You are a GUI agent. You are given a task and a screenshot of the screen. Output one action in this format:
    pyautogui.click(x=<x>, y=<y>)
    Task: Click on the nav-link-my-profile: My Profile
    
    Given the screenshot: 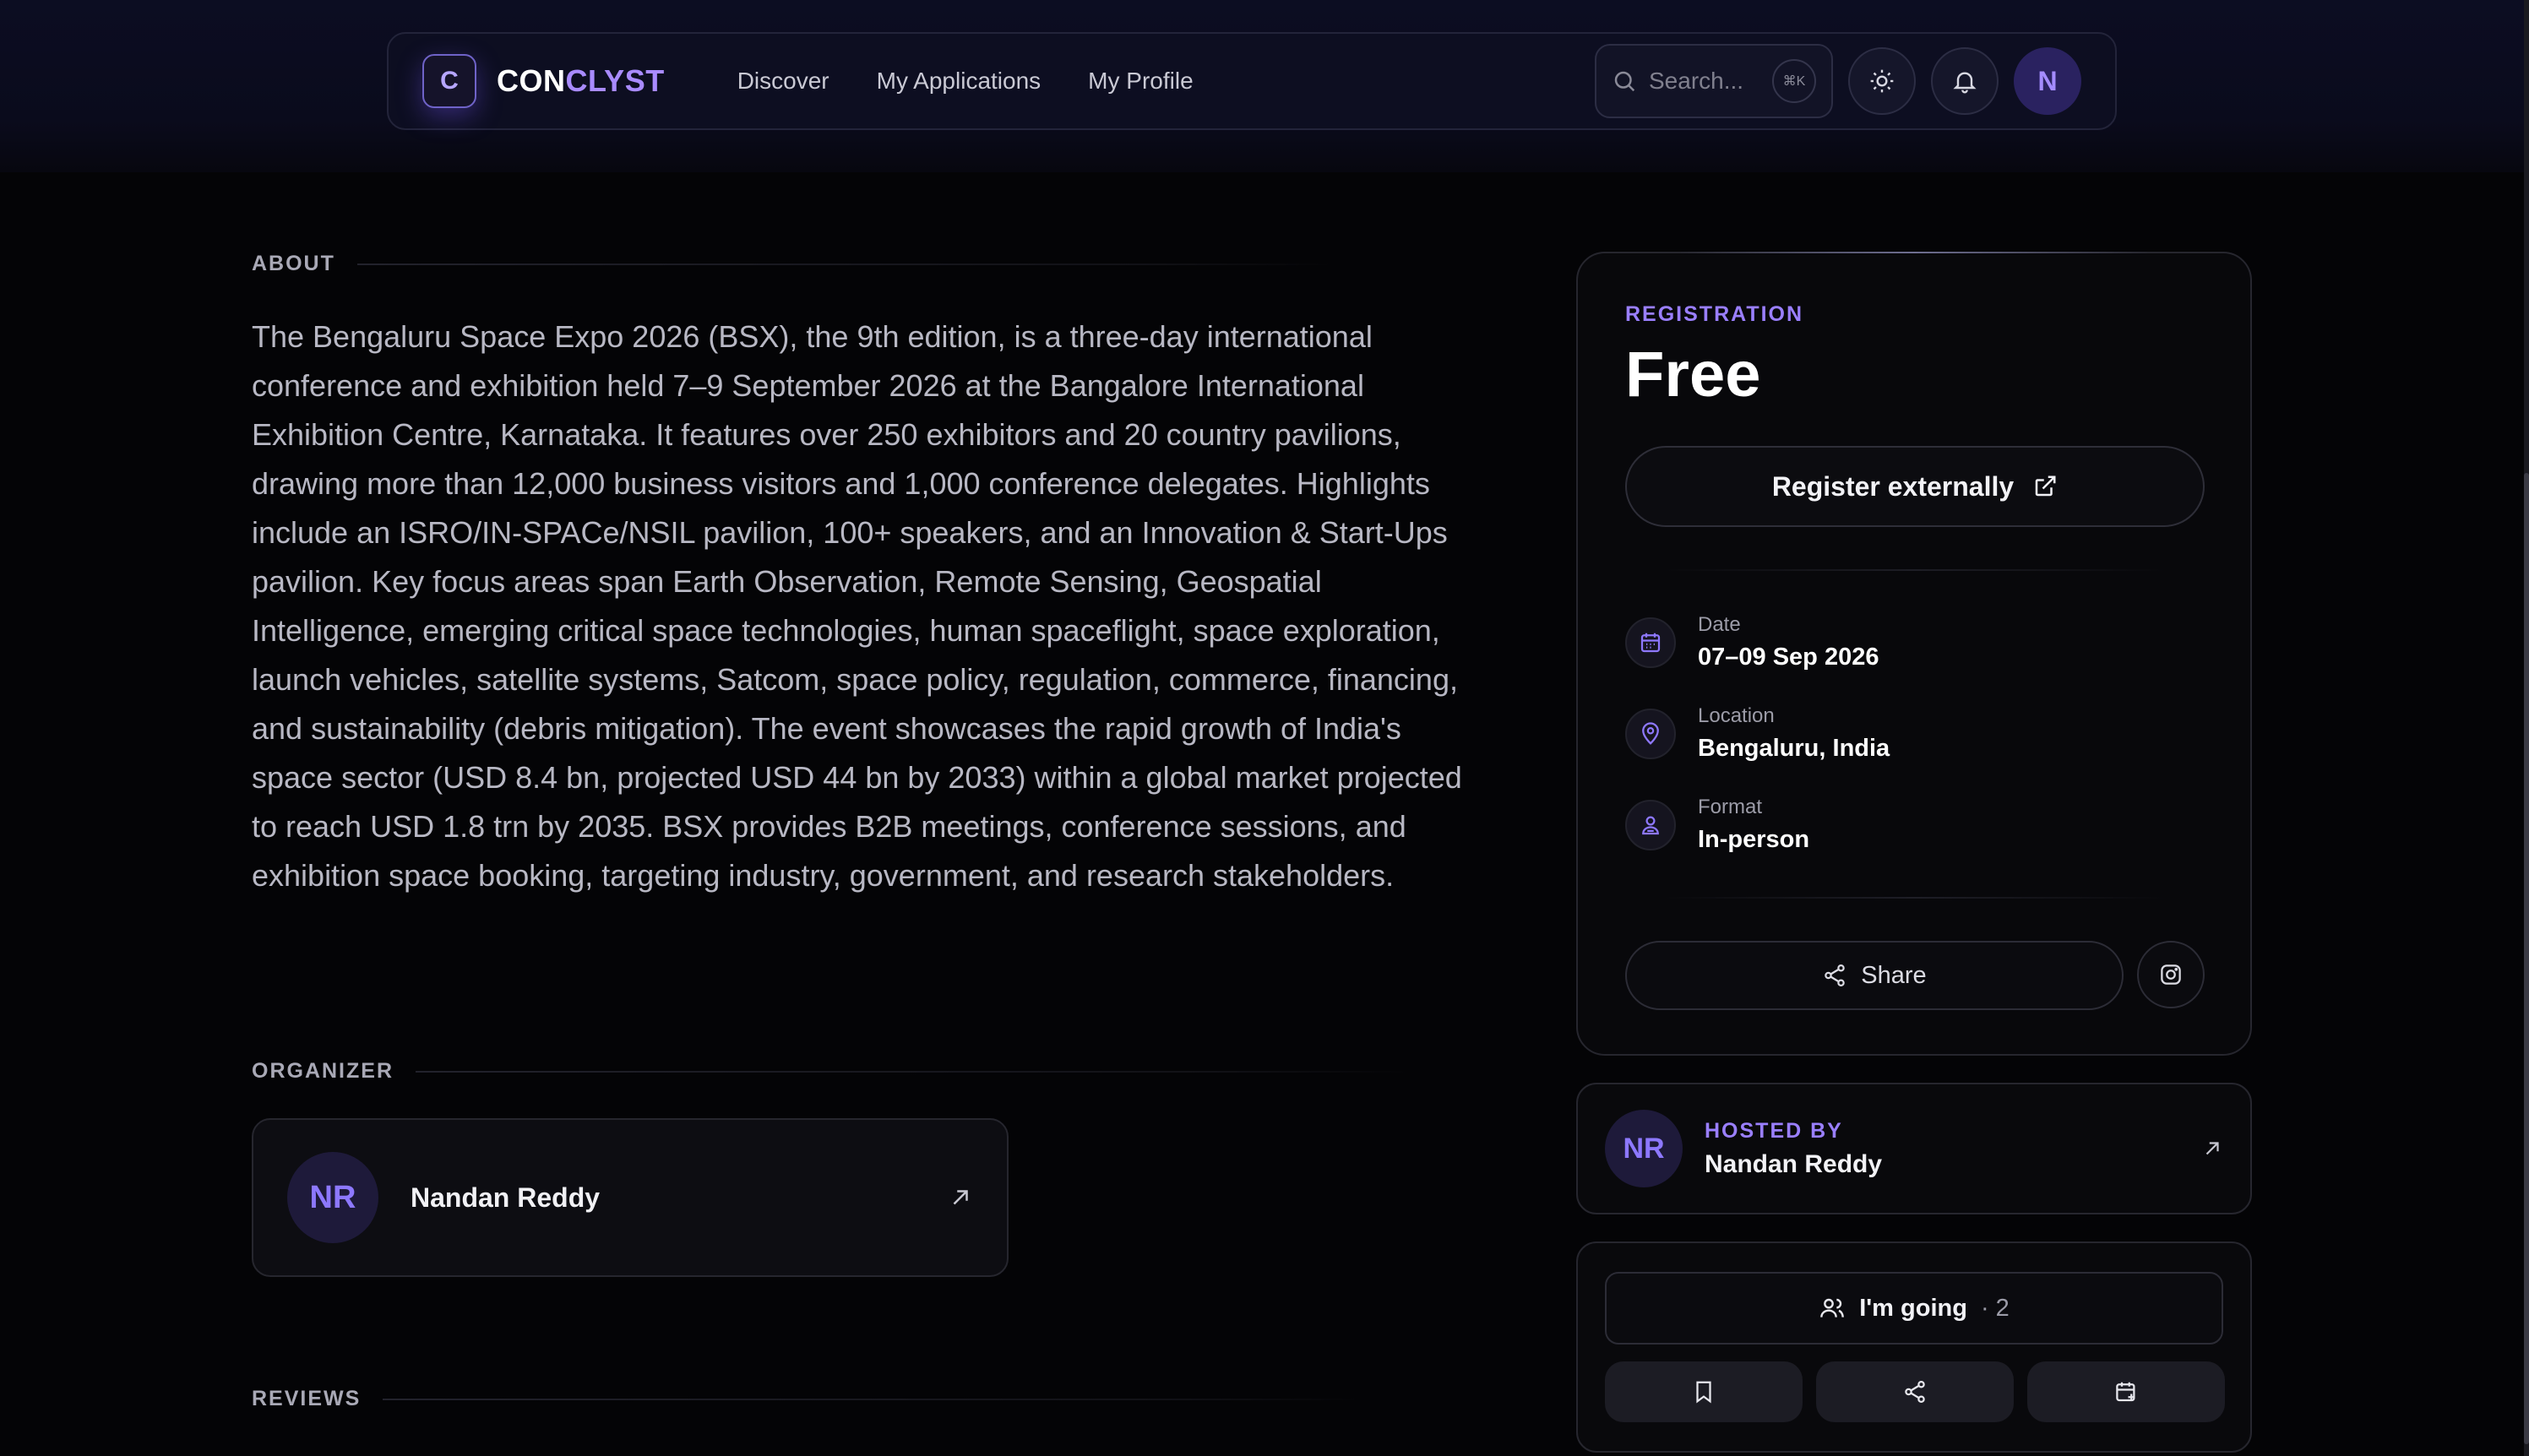 What is the action you would take?
    pyautogui.click(x=1140, y=81)
    